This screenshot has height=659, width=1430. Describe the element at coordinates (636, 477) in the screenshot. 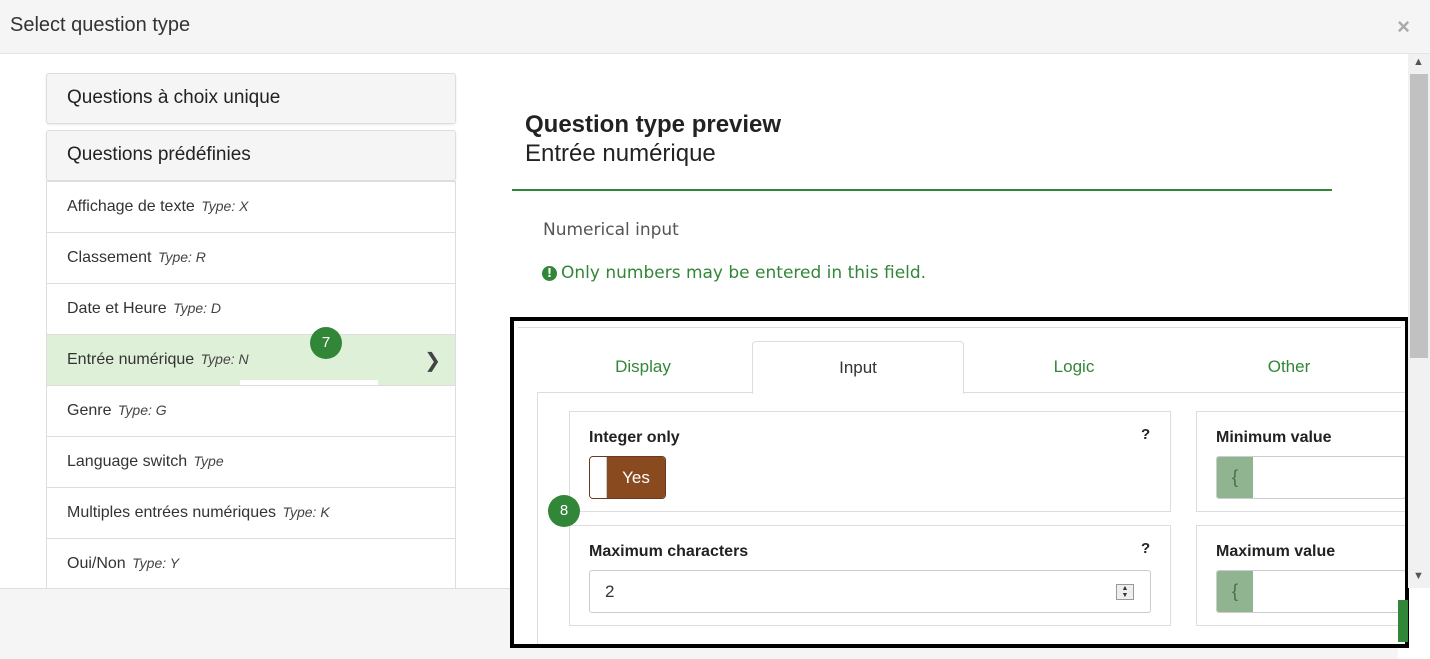

I see `toggle-on-label: Yes` at that location.